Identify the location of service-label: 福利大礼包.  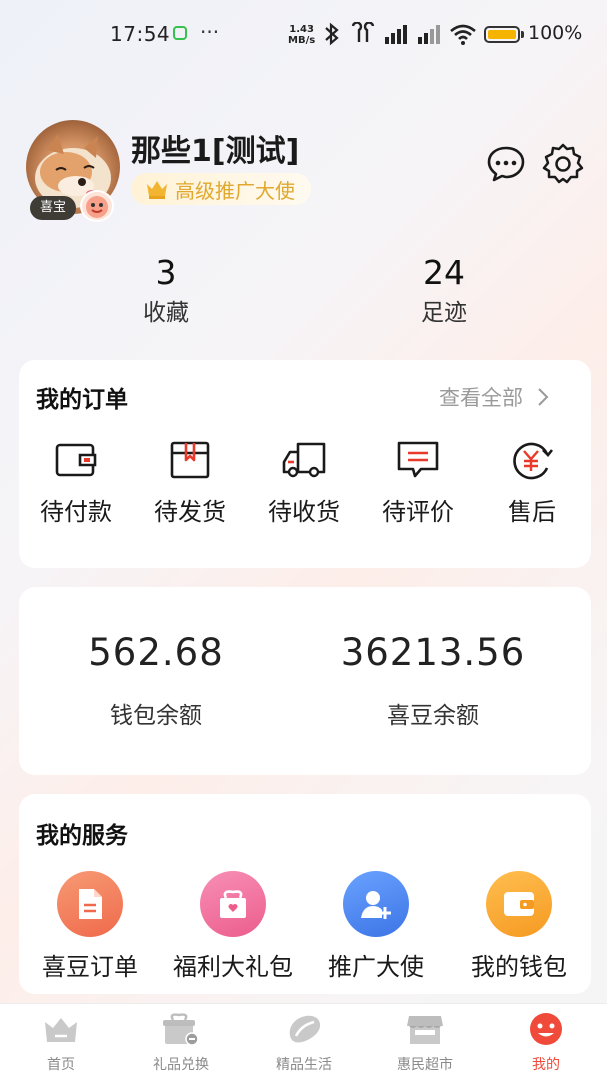
(233, 967).